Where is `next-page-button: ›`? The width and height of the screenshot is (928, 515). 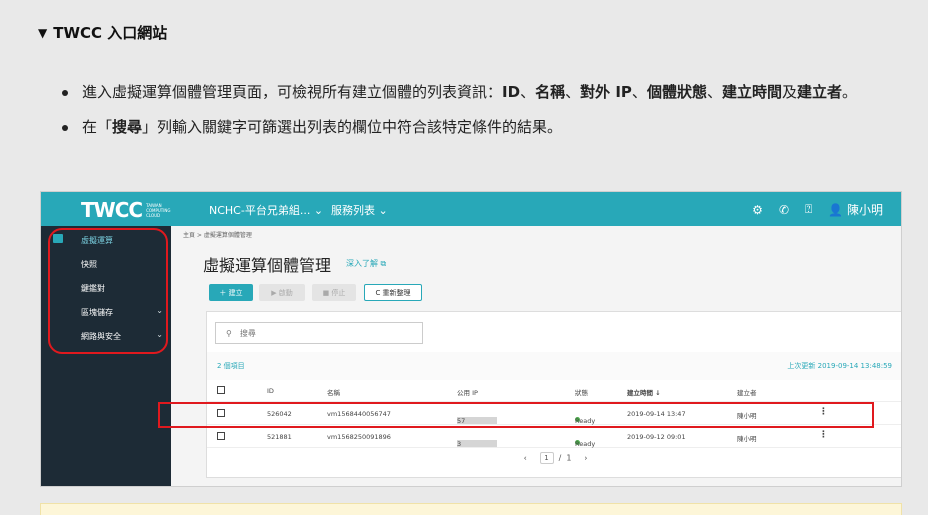
next-page-button: › is located at coordinates (585, 458).